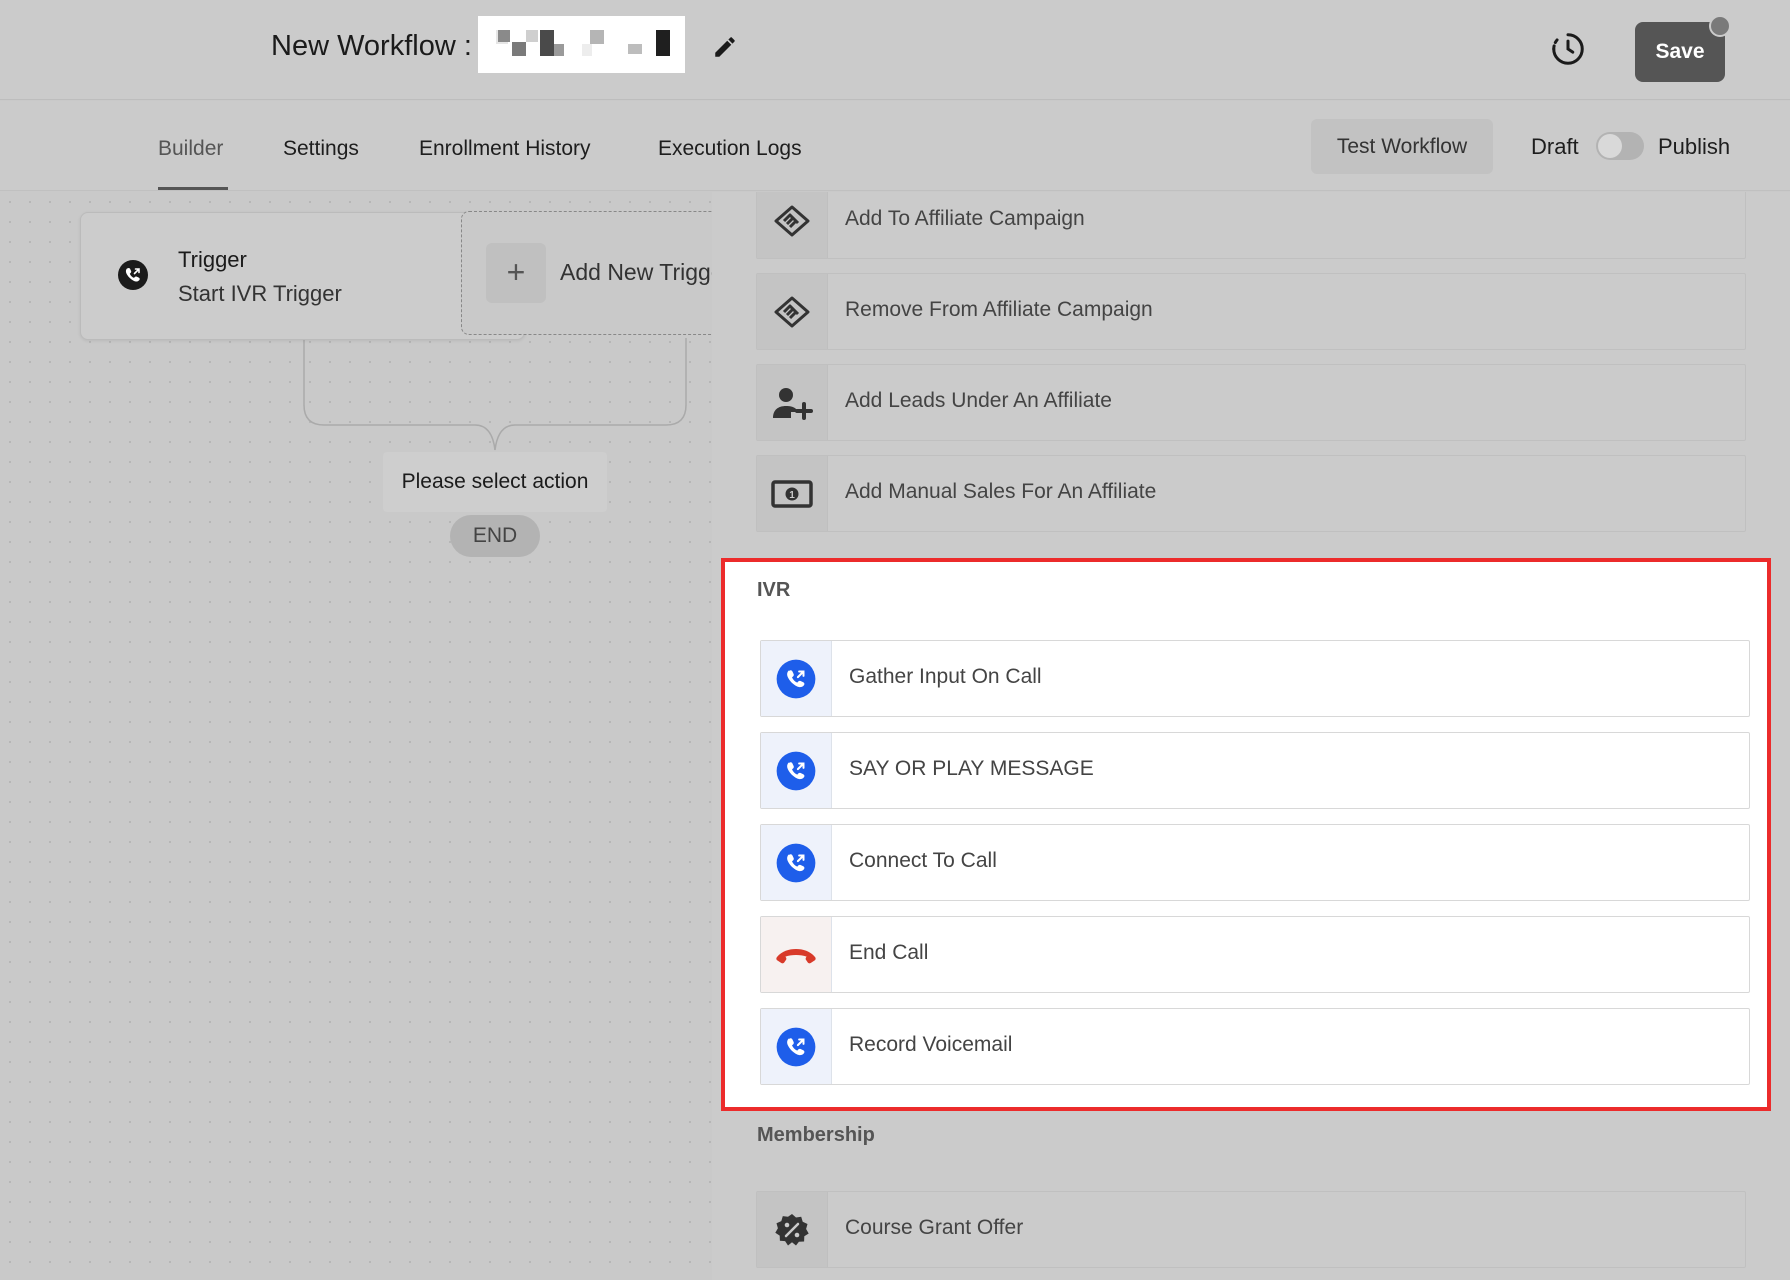 This screenshot has height=1280, width=1790. Describe the element at coordinates (505, 149) in the screenshot. I see `tab-enrollment-history: Enrollment History` at that location.